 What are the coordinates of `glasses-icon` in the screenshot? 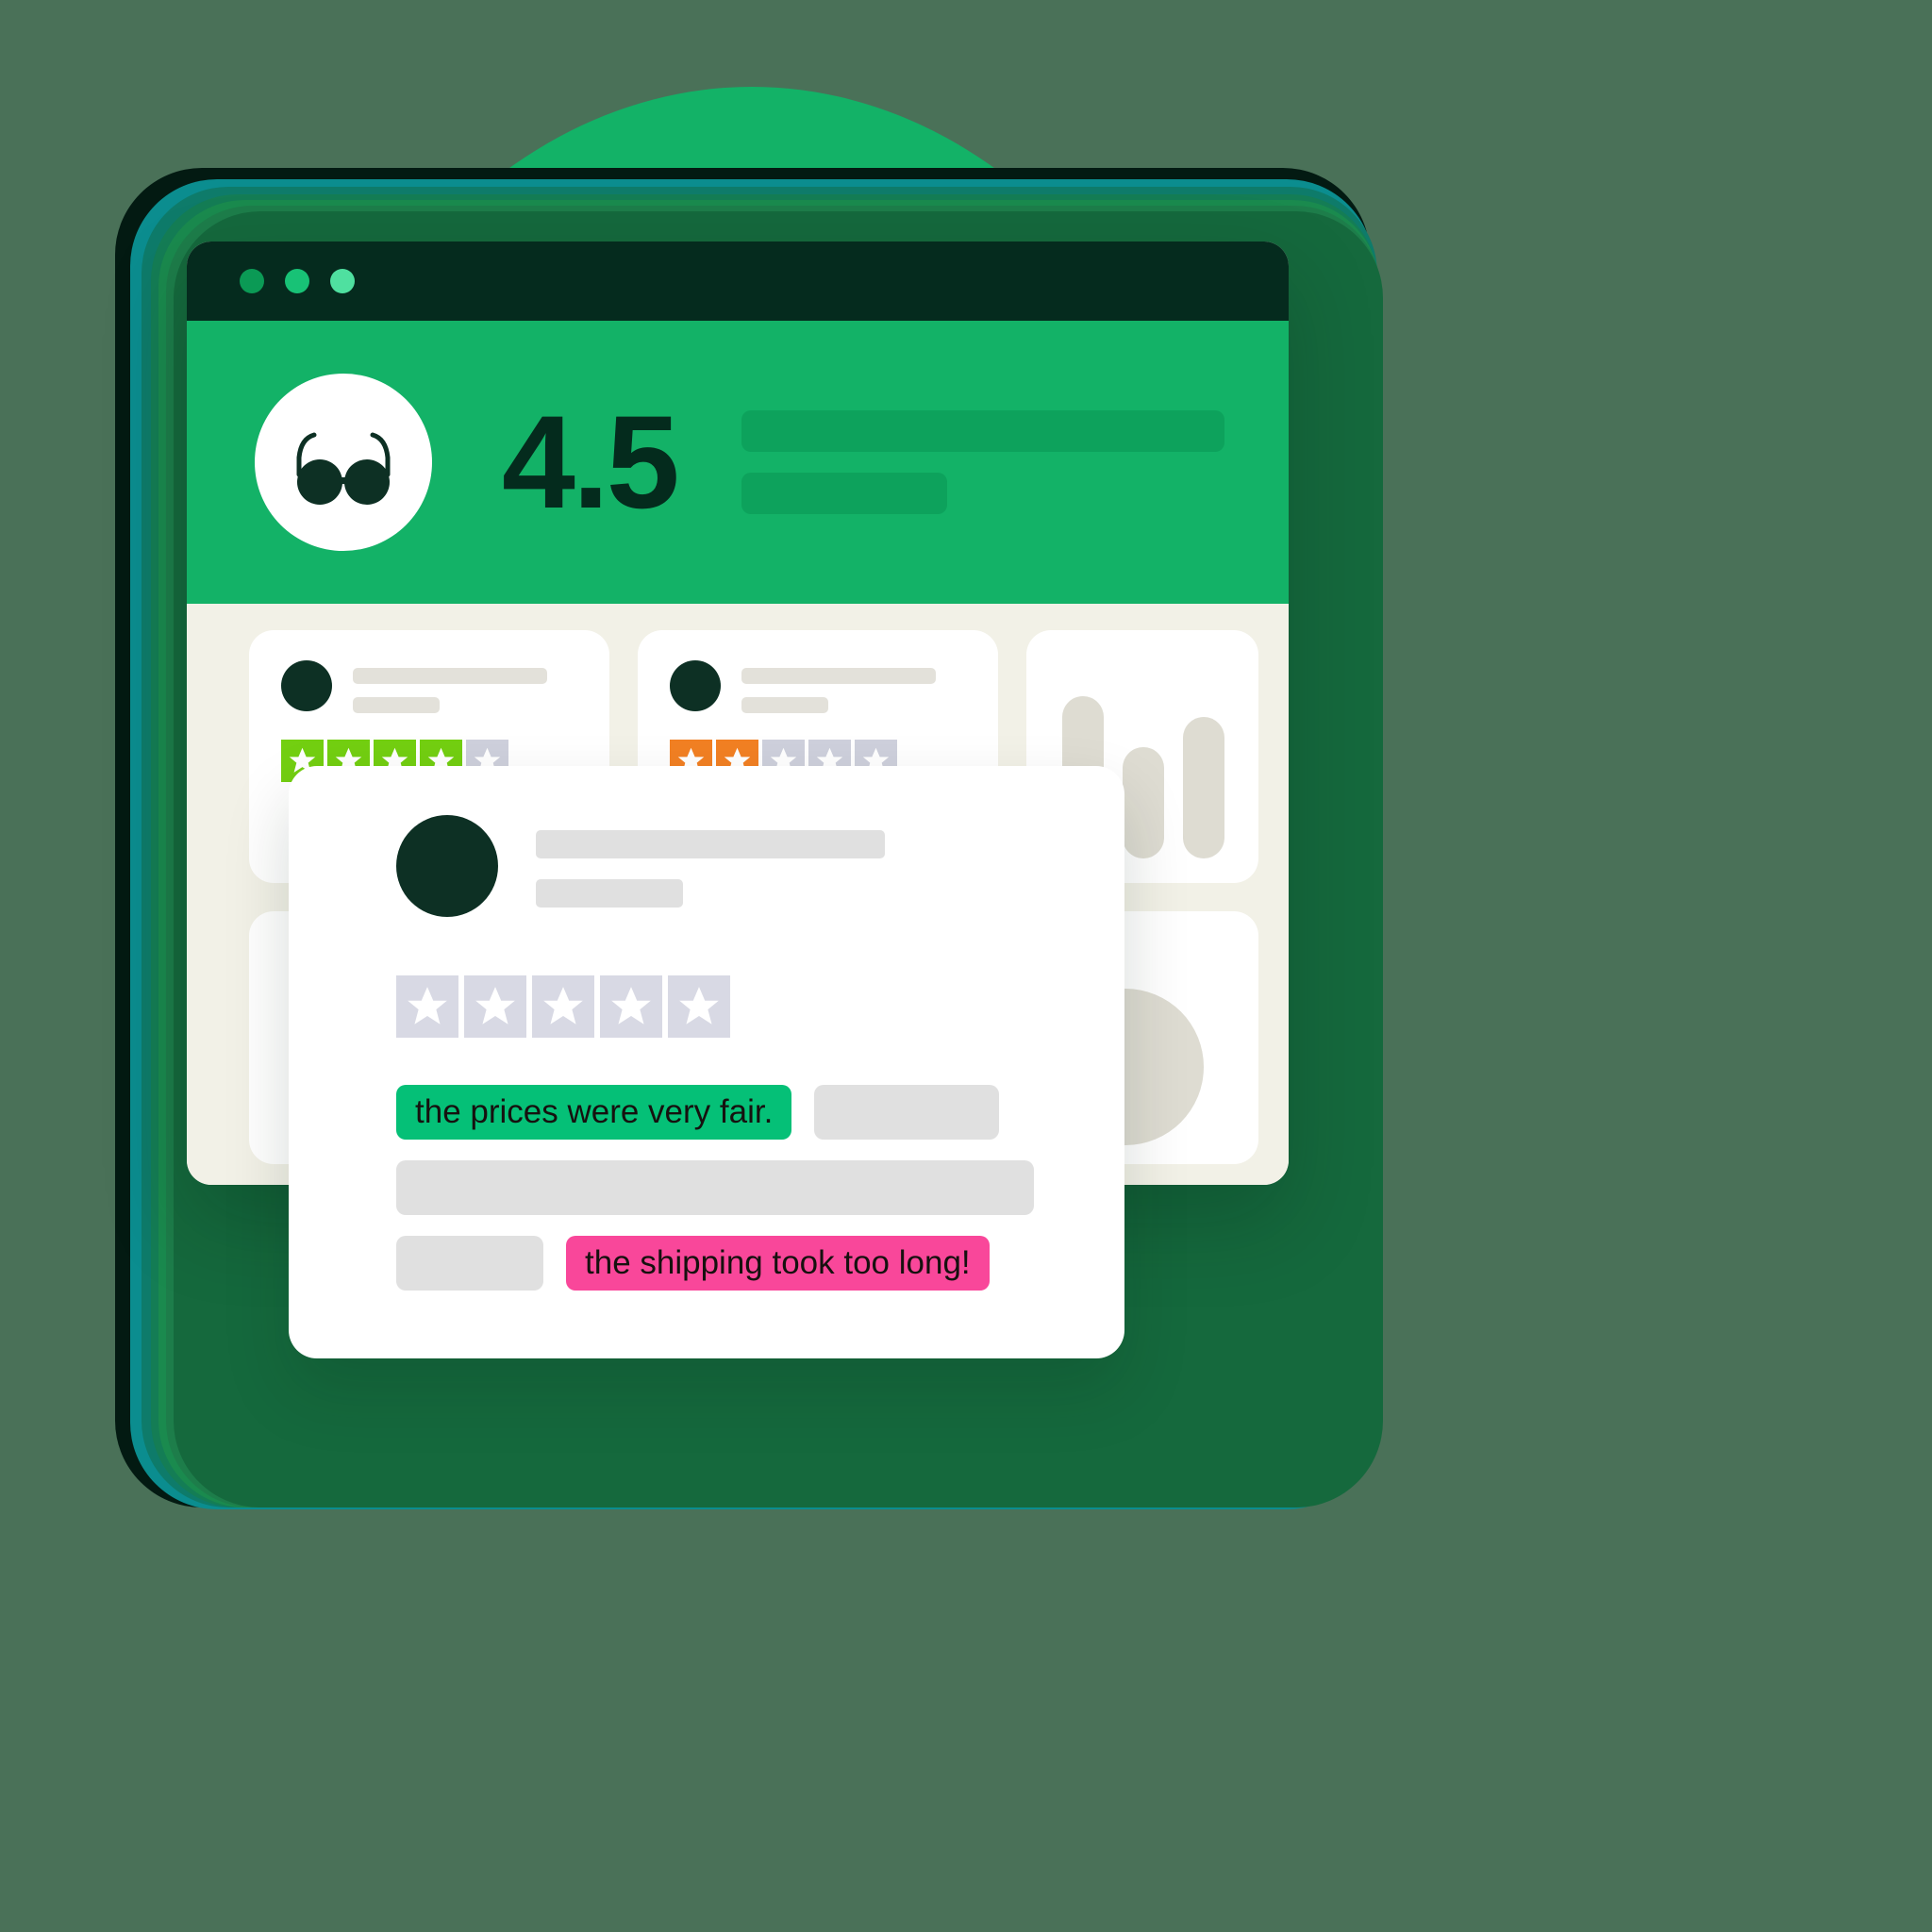 It's located at (344, 469).